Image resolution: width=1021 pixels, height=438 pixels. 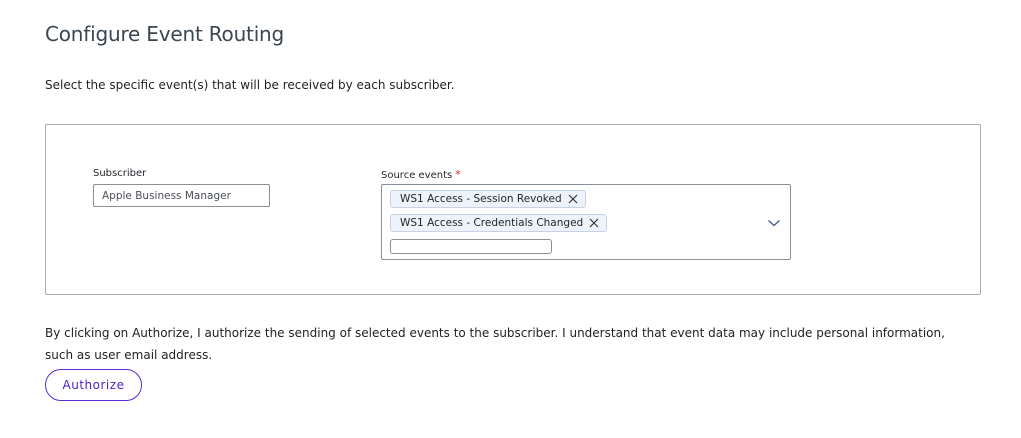 I want to click on subscriber-label: Subscriber, so click(x=119, y=173).